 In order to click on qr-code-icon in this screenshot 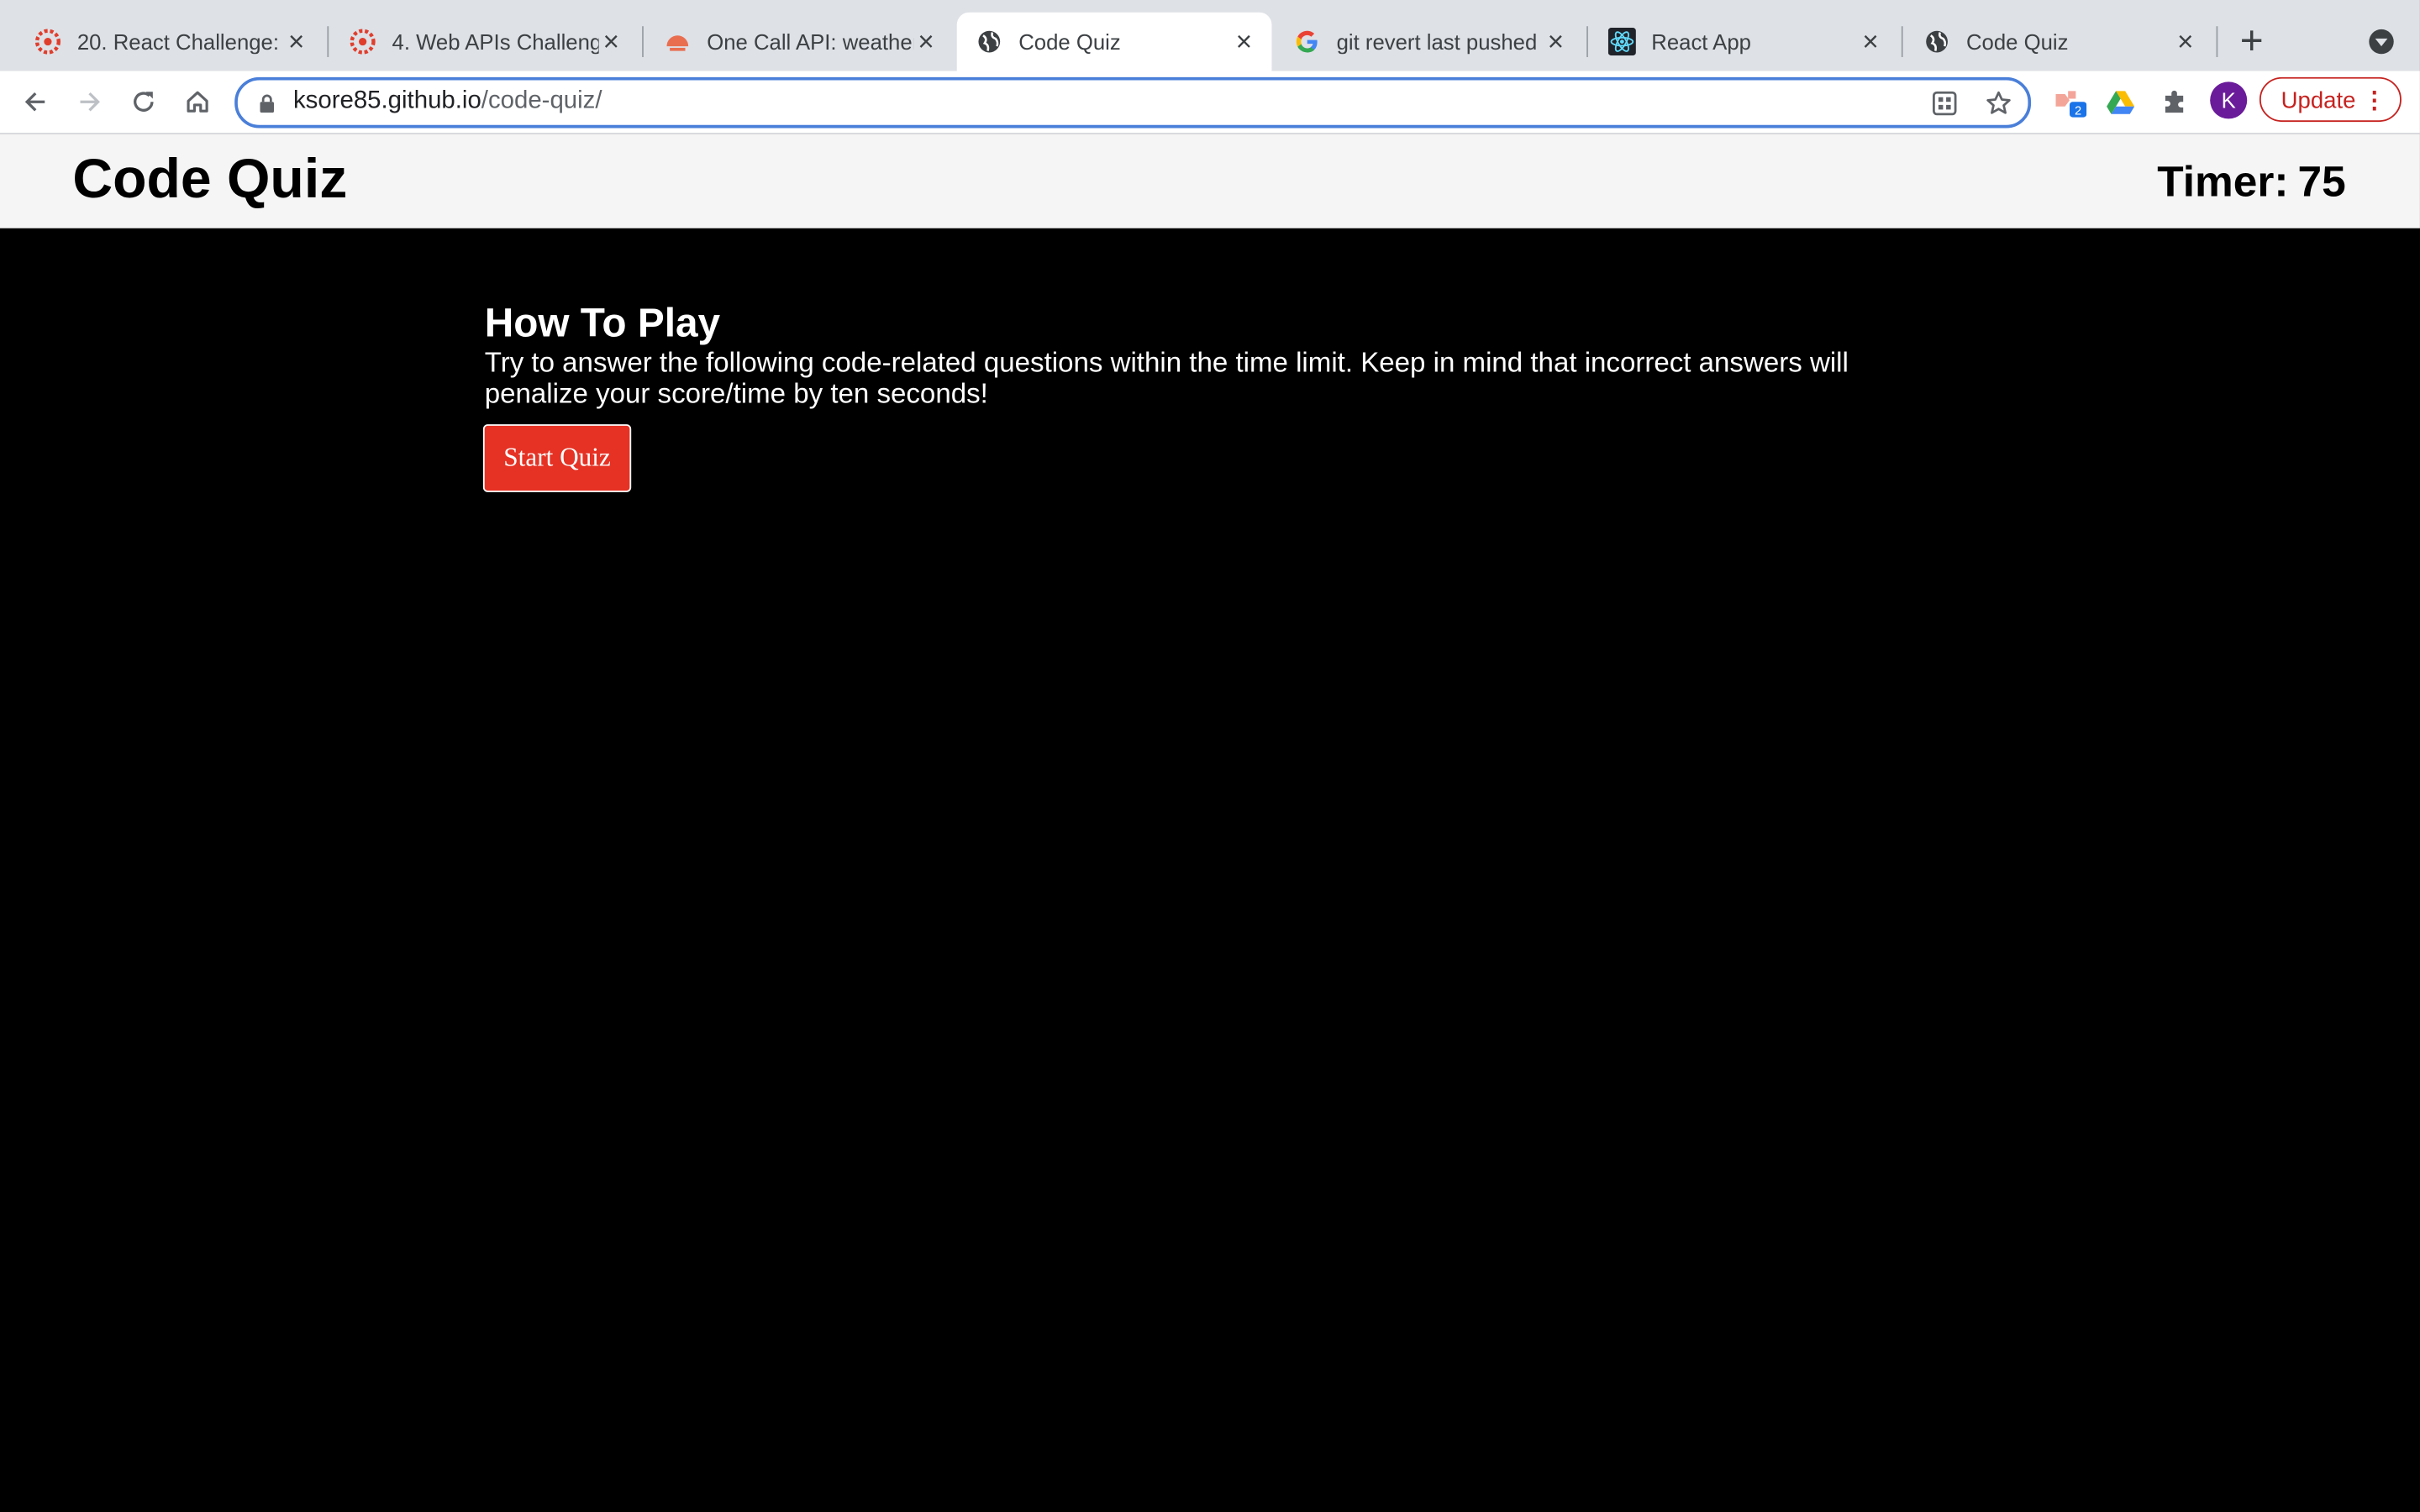, I will do `click(1944, 103)`.